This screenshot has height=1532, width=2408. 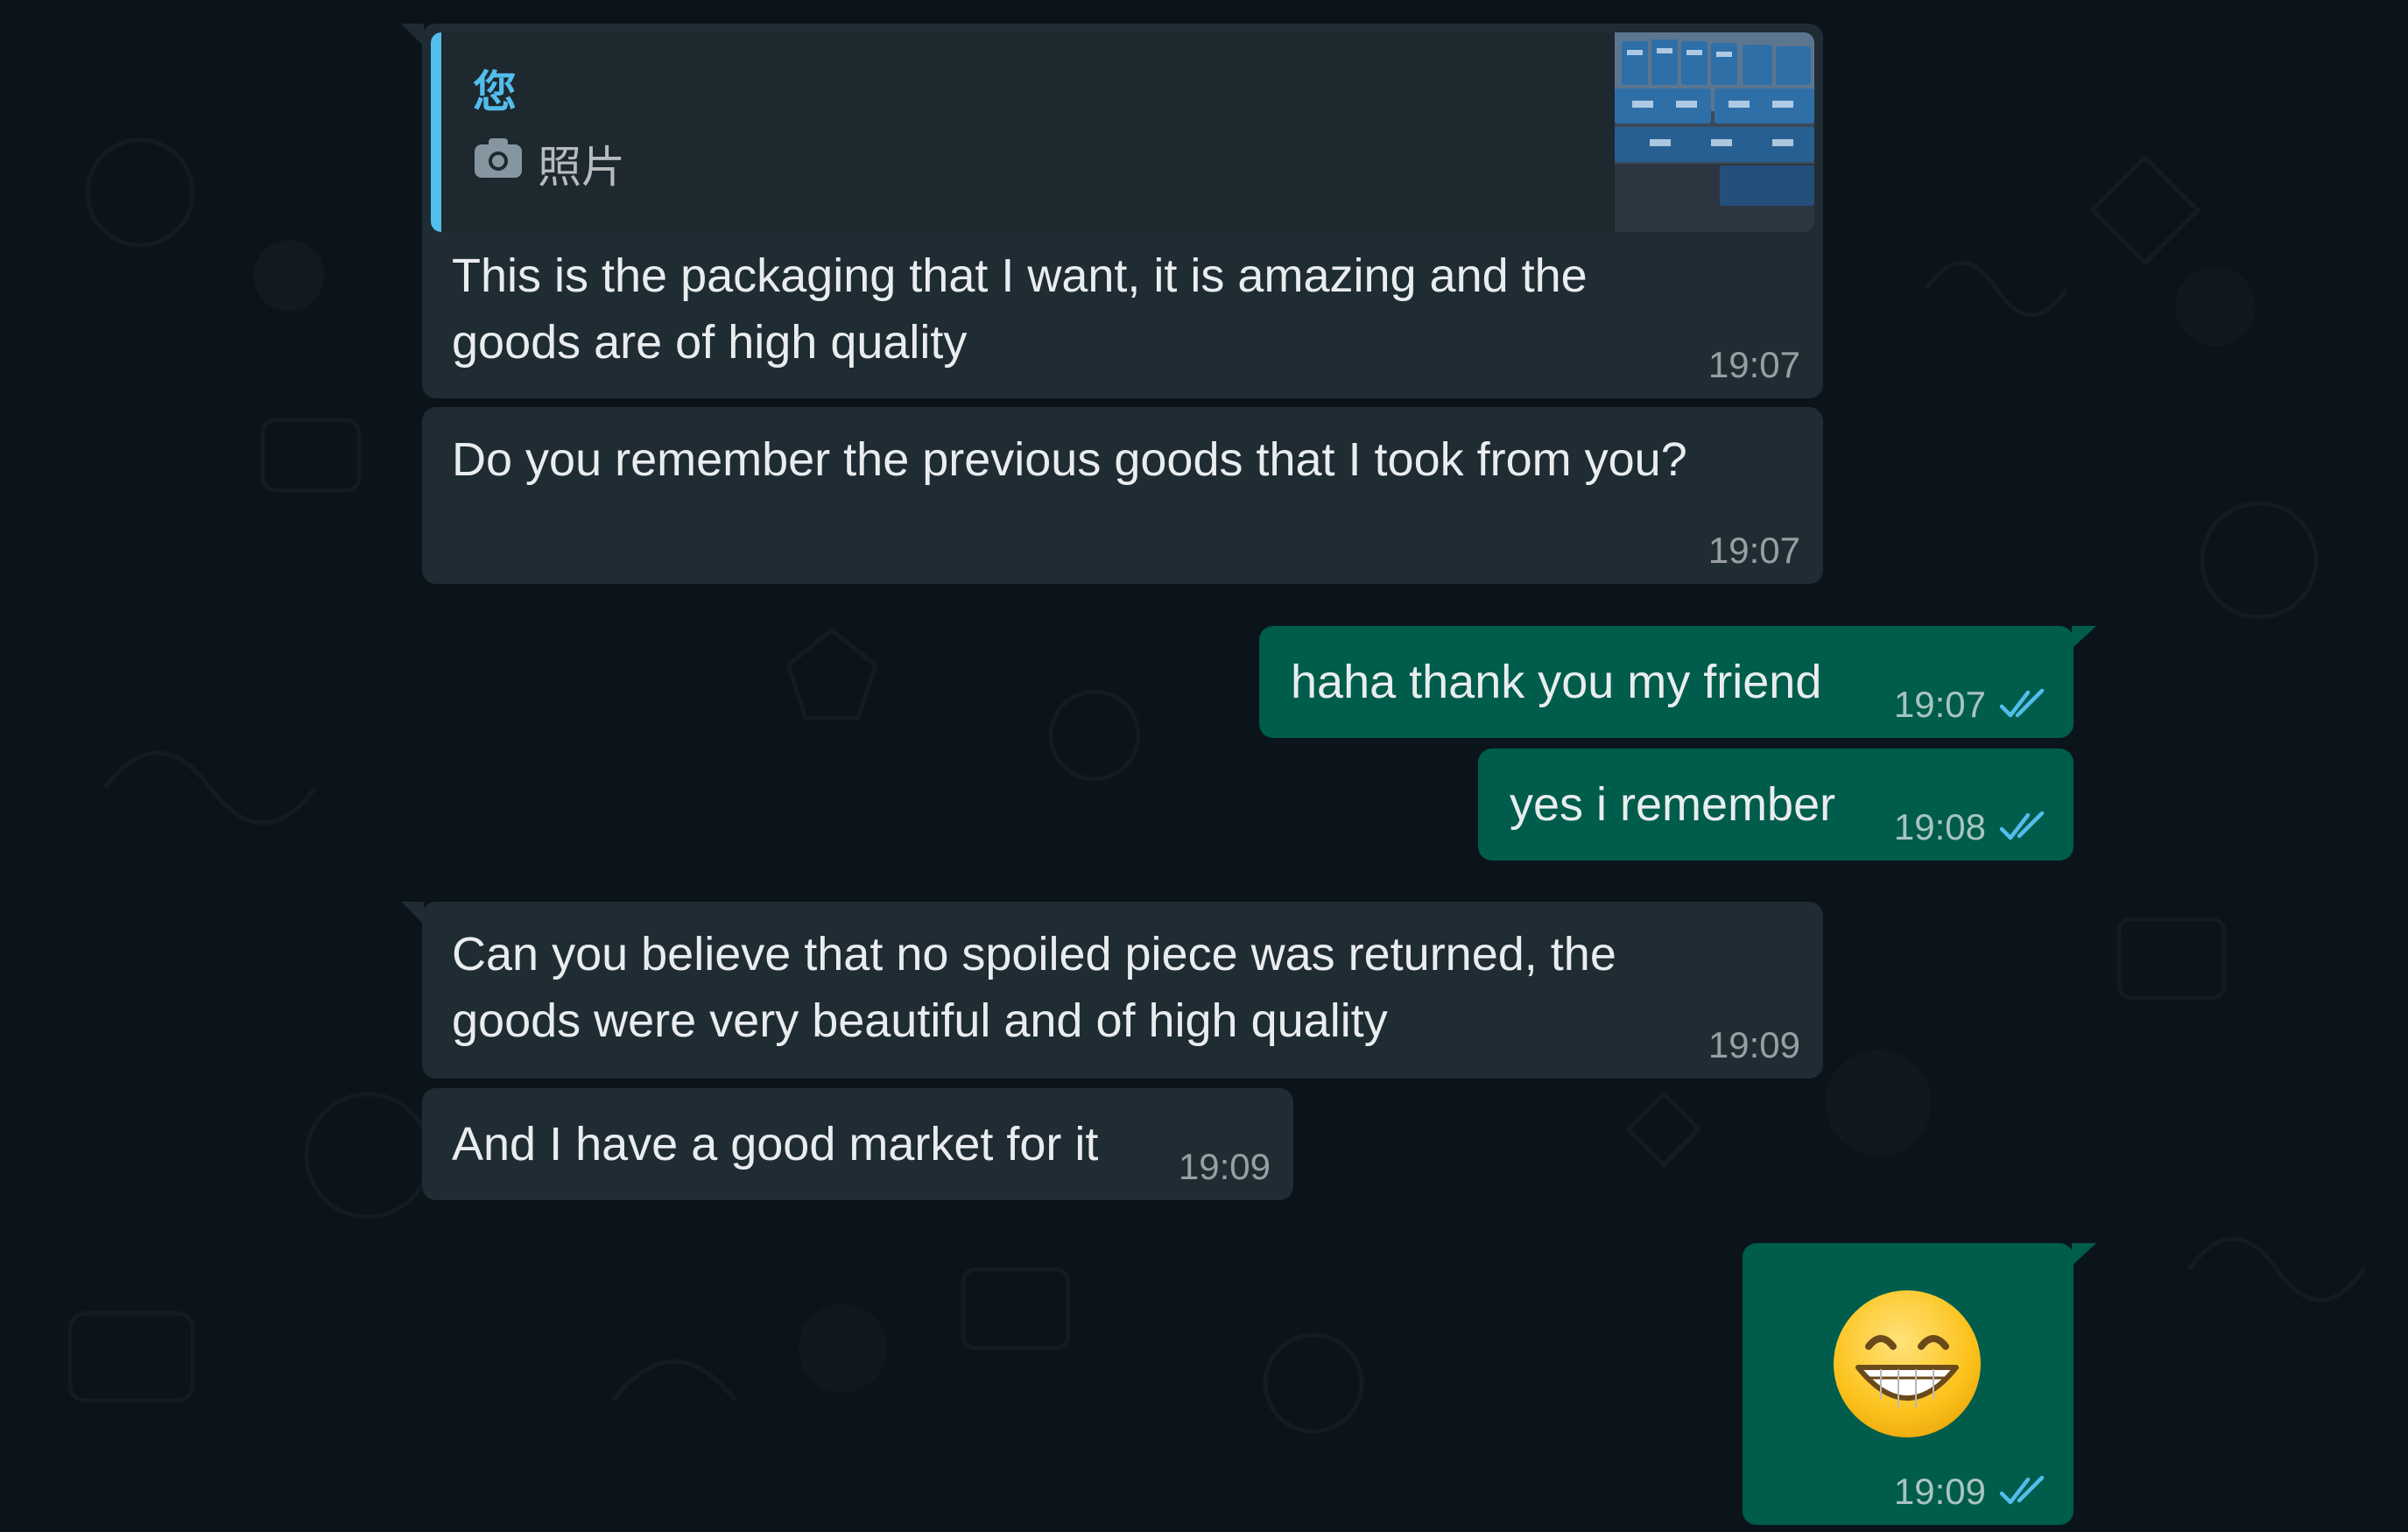 I want to click on message-text: haha thank you my friend, so click(x=1556, y=682).